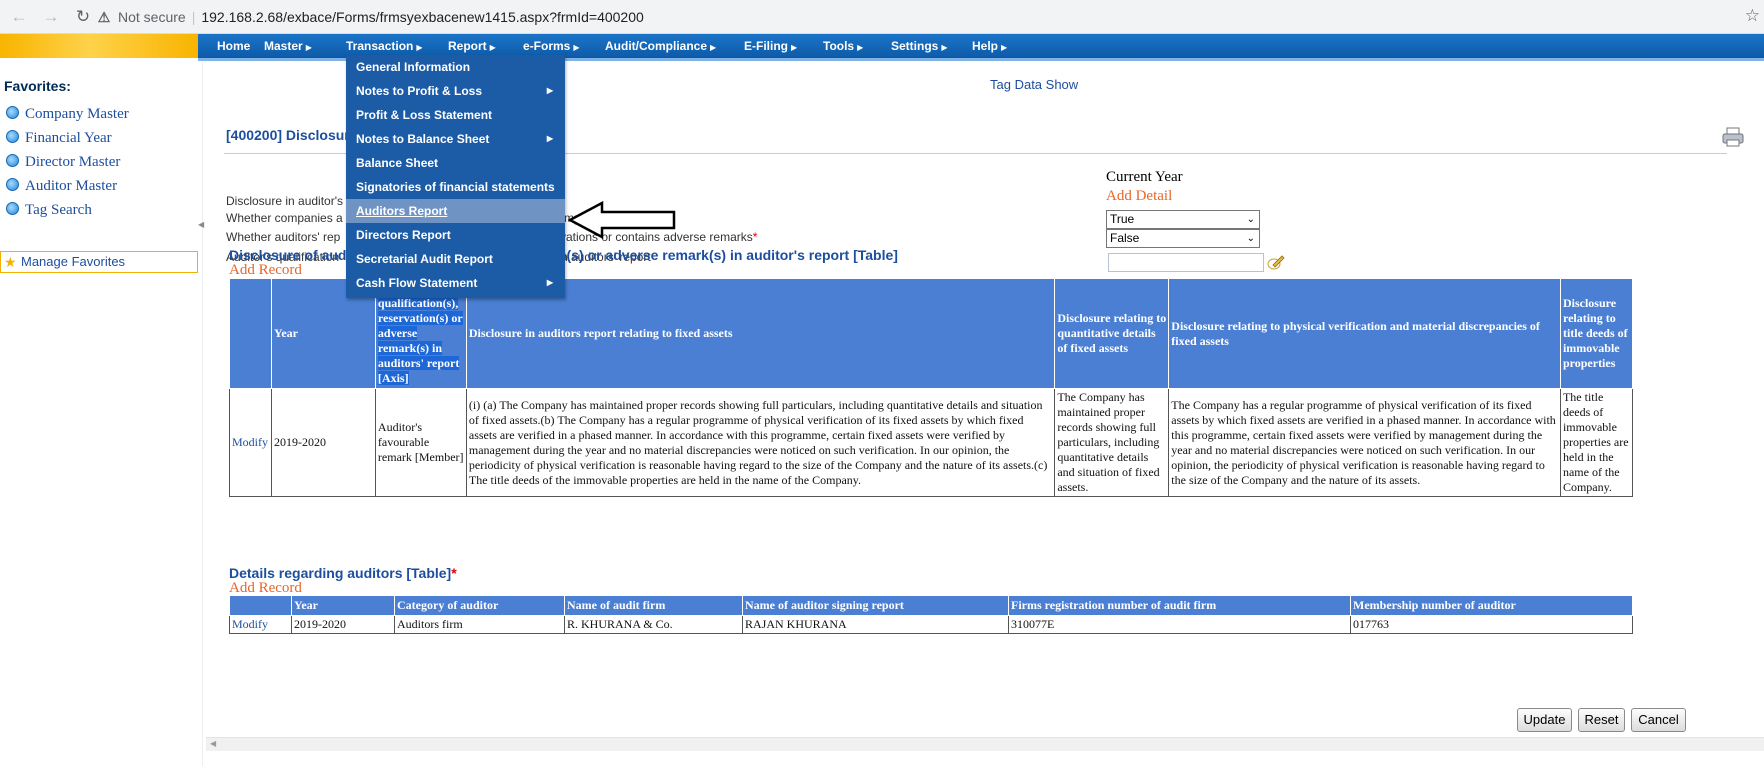  What do you see at coordinates (19, 17) in the screenshot?
I see `back-icon: ←` at bounding box center [19, 17].